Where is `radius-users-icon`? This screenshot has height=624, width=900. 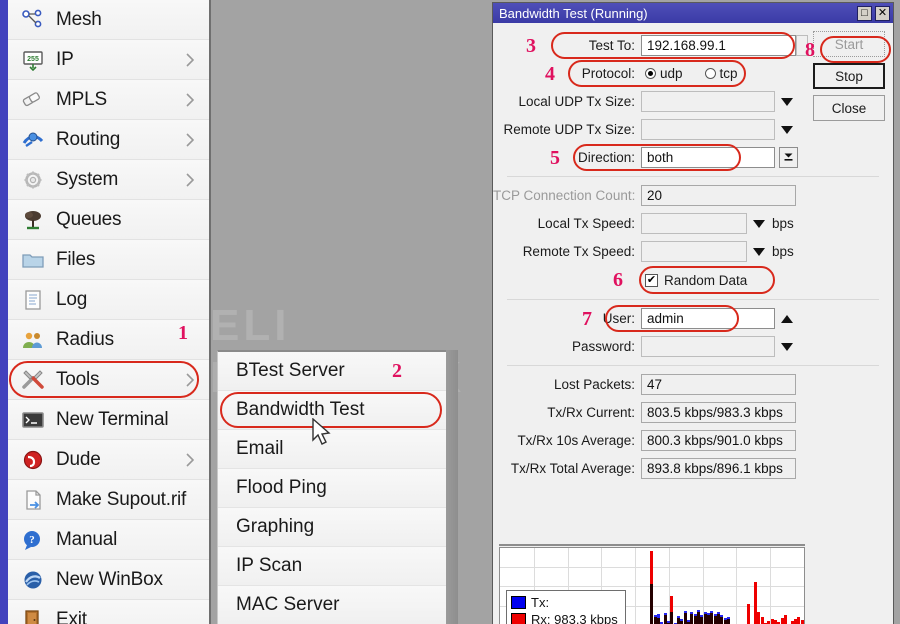
radius-users-icon is located at coordinates (33, 340).